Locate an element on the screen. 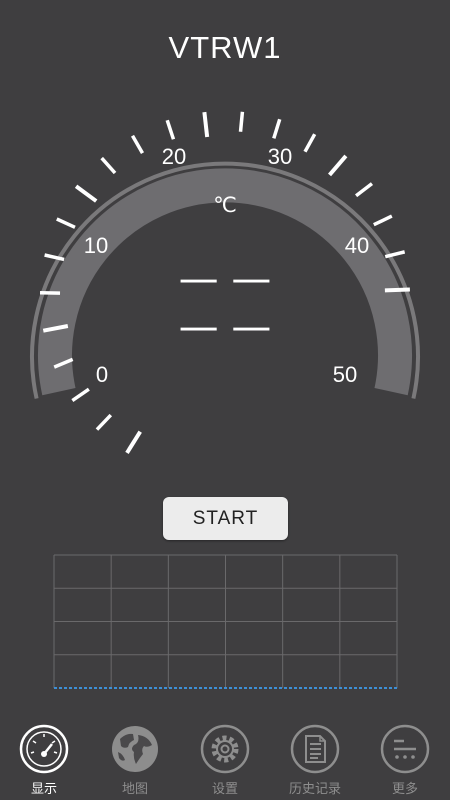  gear-icon is located at coordinates (225, 749).